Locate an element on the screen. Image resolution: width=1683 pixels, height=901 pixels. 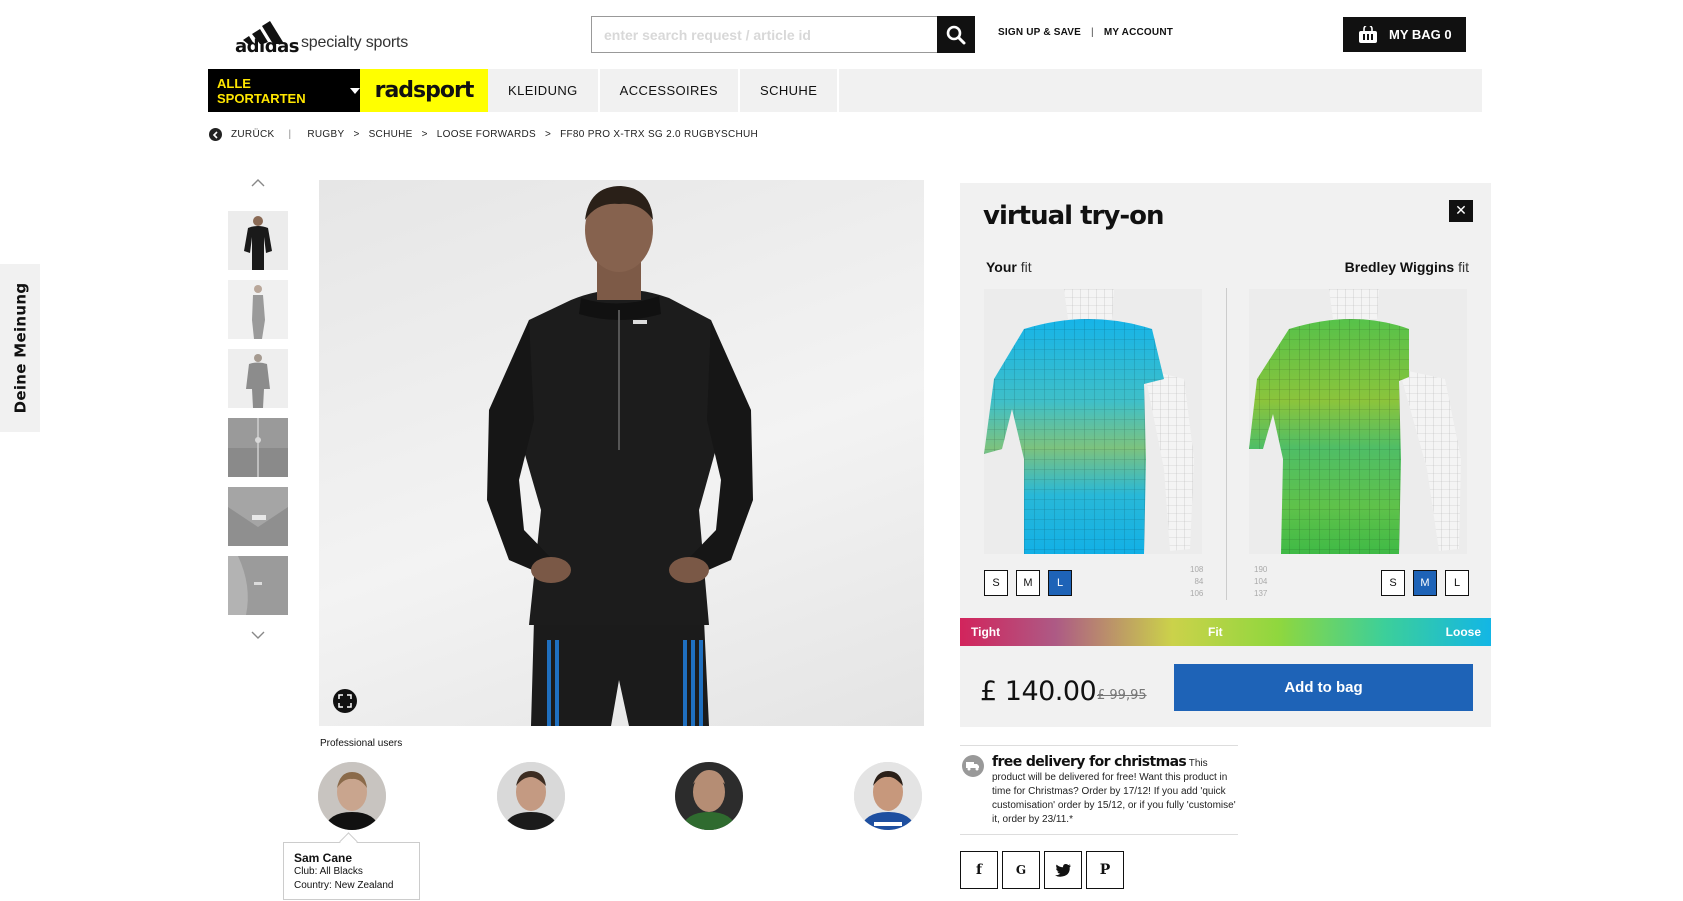
thumbnail-detail-logo is located at coordinates (258, 516).